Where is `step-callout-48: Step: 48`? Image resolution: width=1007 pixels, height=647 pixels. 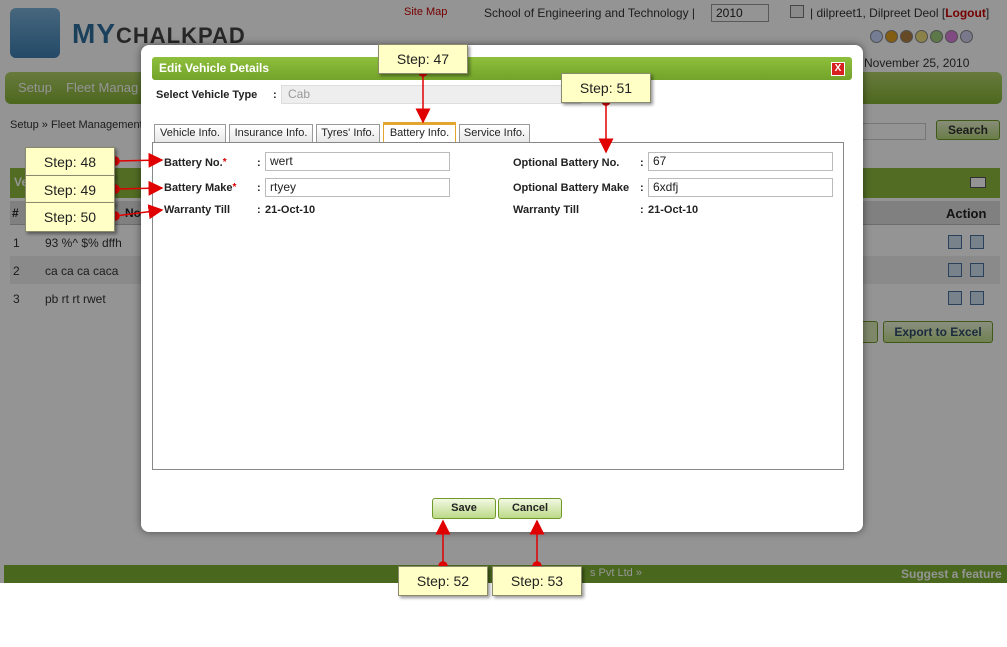 step-callout-48: Step: 48 is located at coordinates (70, 162).